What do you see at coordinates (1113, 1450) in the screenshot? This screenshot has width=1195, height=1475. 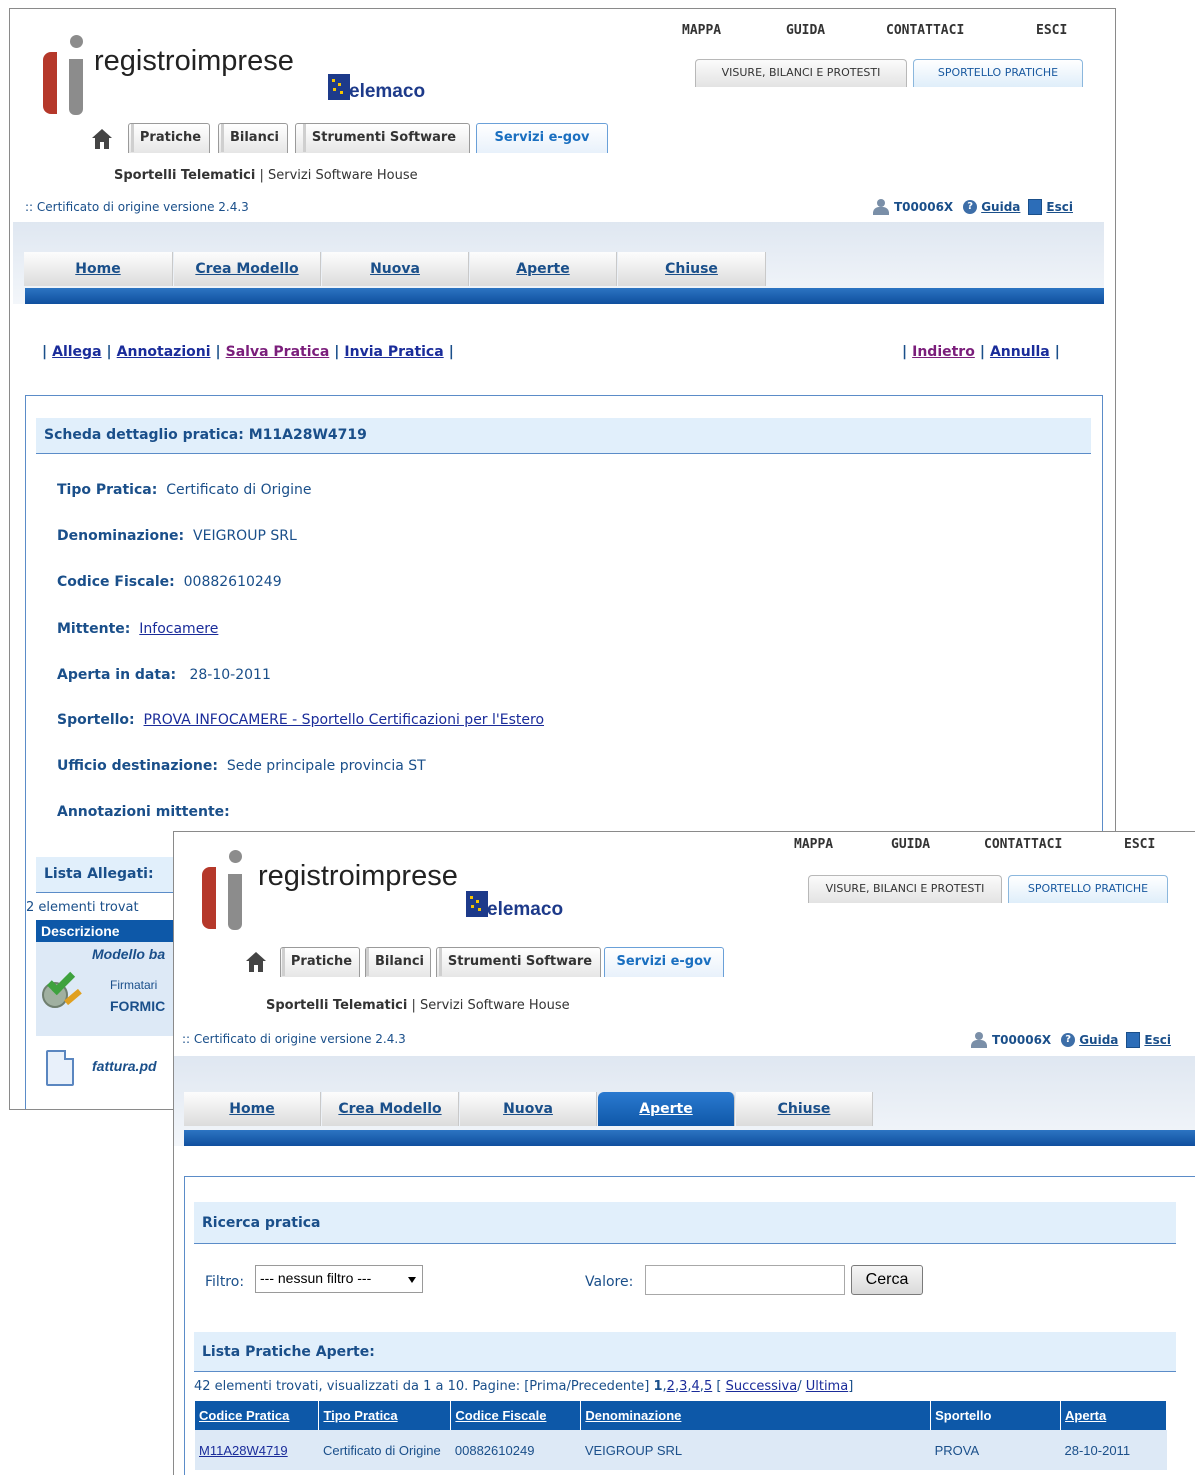 I see `cell-aperta: 28-10-2011` at bounding box center [1113, 1450].